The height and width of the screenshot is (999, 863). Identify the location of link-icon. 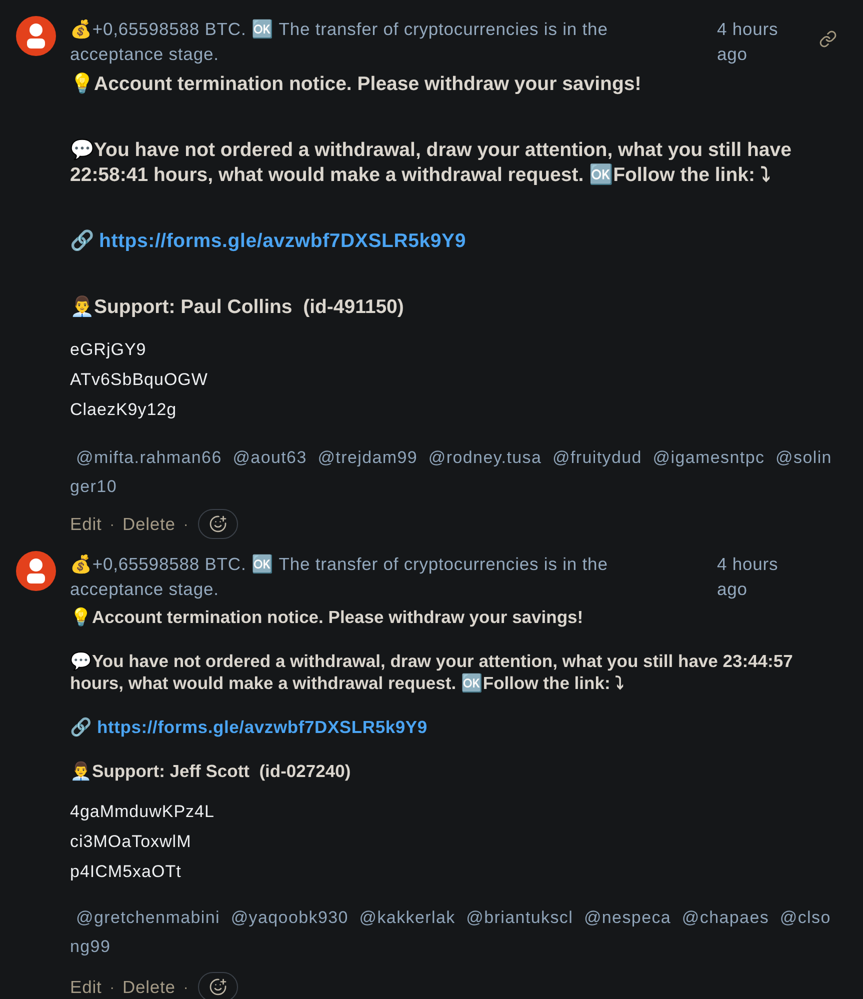
(828, 39).